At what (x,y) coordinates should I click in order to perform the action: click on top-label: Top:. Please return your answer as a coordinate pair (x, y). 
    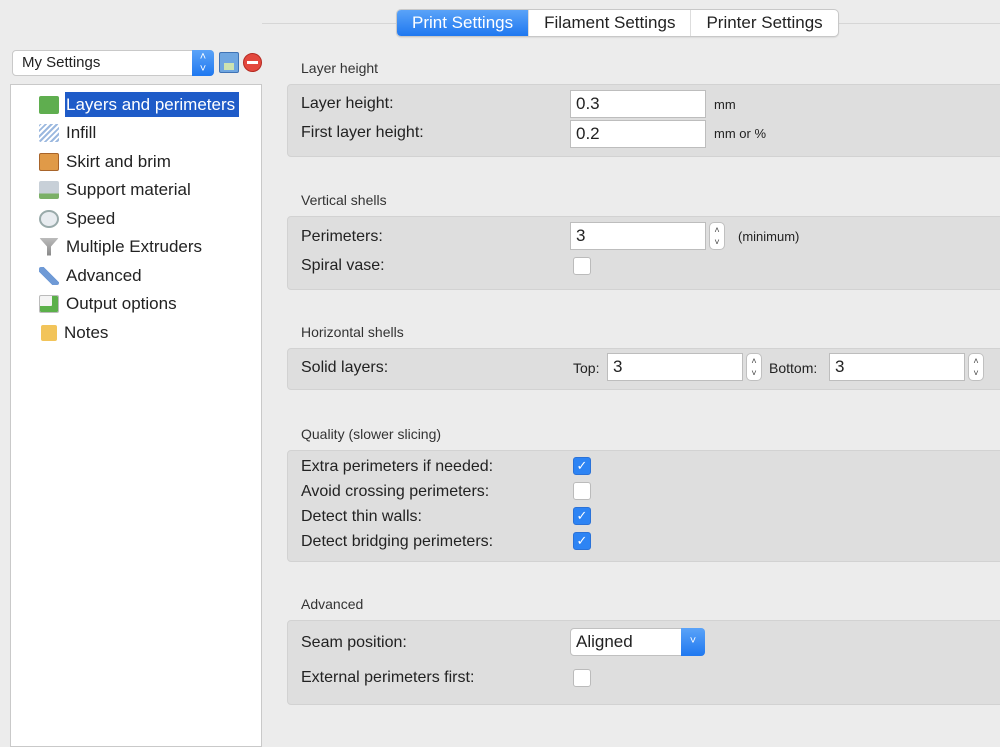
    Looking at the image, I should click on (586, 368).